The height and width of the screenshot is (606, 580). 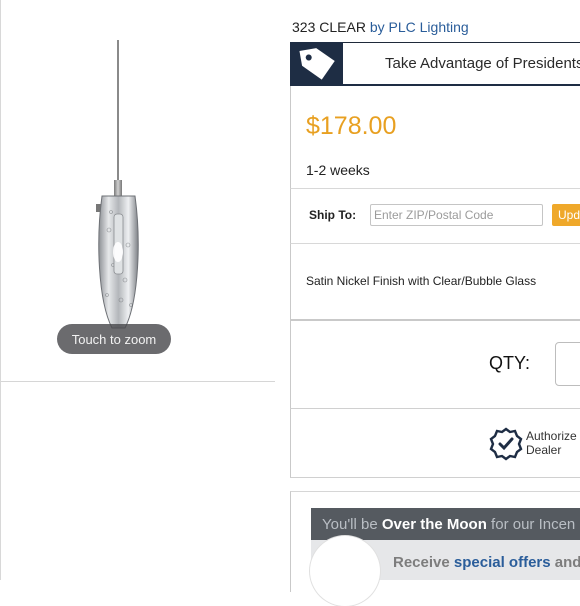 I want to click on update-button: Upd, so click(x=566, y=215).